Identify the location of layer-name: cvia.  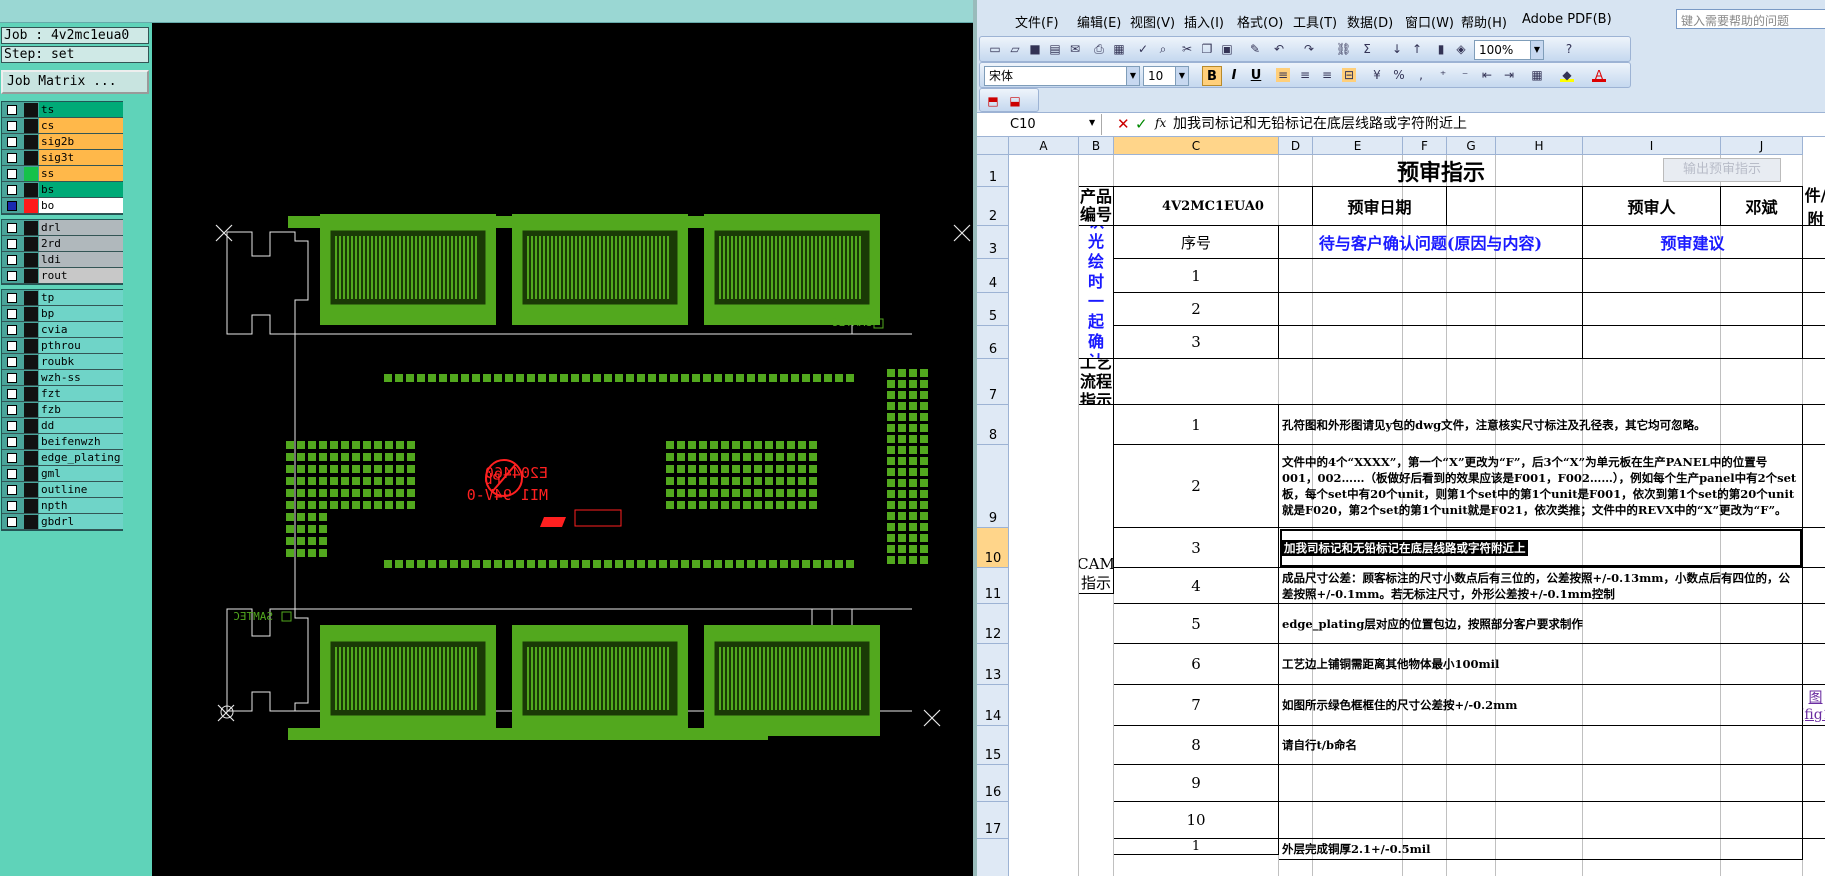
(81, 329).